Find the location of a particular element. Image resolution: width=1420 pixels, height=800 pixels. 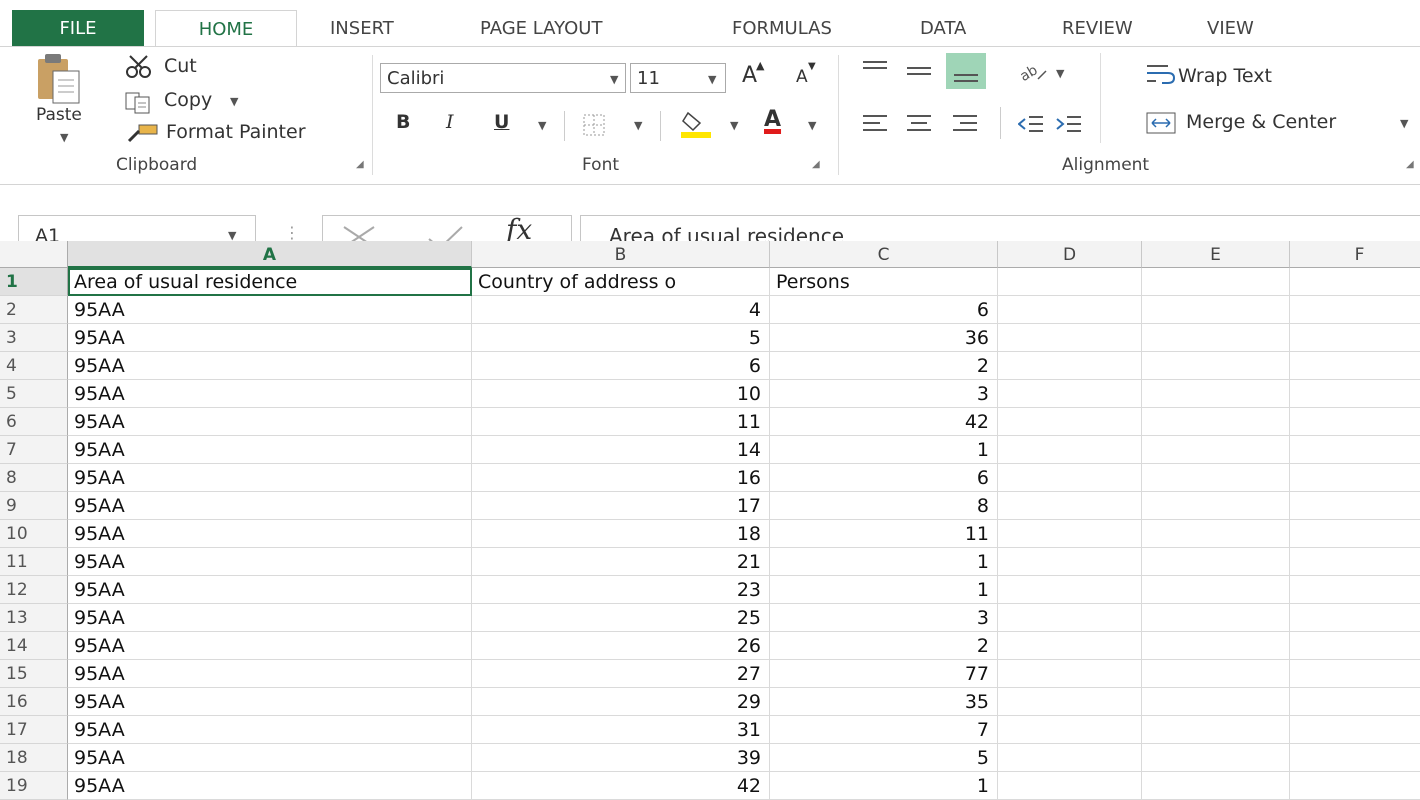

row-header: 3 is located at coordinates (34, 338).